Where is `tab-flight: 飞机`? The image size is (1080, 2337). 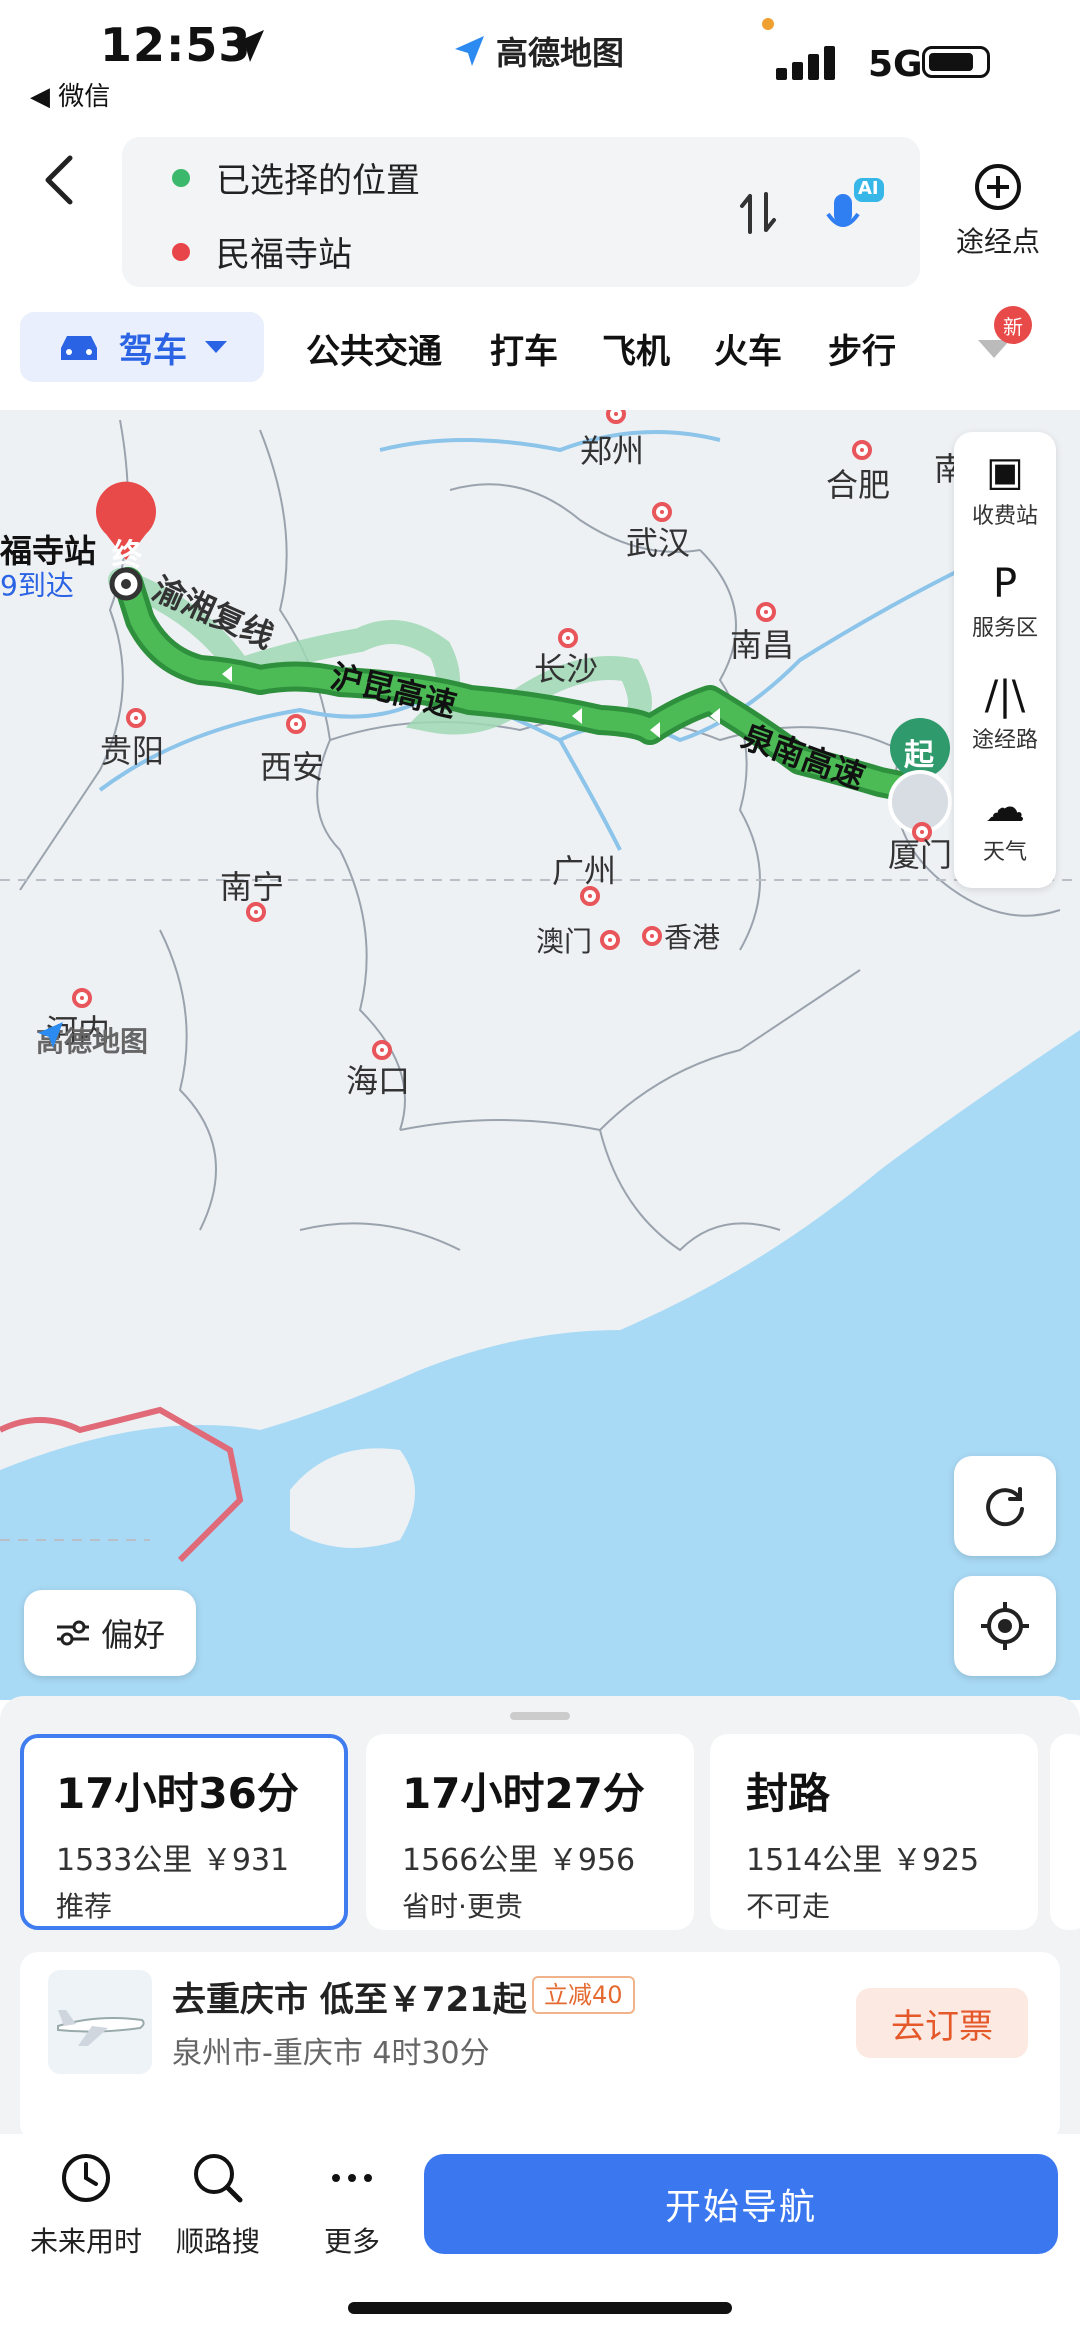
tab-flight: 飞机 is located at coordinates (636, 348).